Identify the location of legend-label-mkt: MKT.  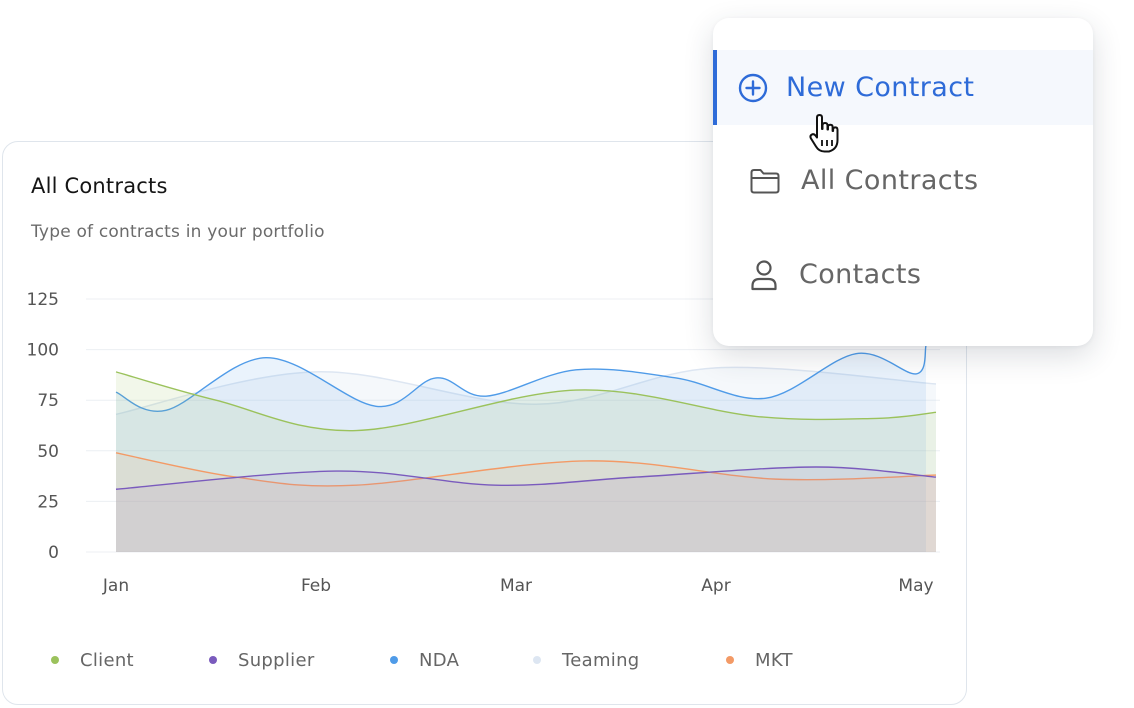
(774, 660).